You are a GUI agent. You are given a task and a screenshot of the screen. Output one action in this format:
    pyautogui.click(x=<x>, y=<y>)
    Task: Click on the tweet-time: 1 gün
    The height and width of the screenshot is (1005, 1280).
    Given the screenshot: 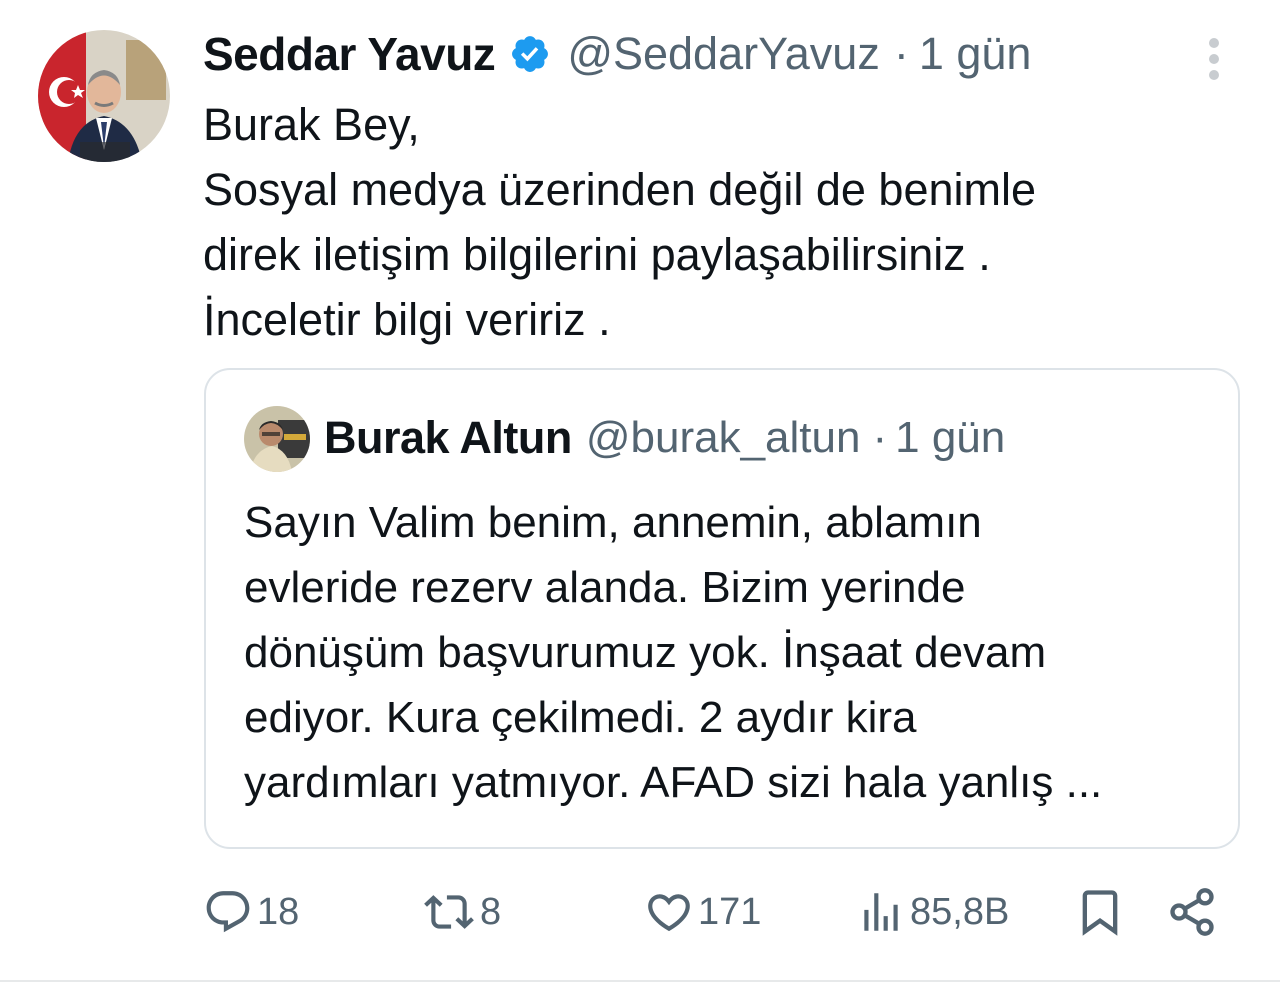 What is the action you would take?
    pyautogui.click(x=975, y=54)
    